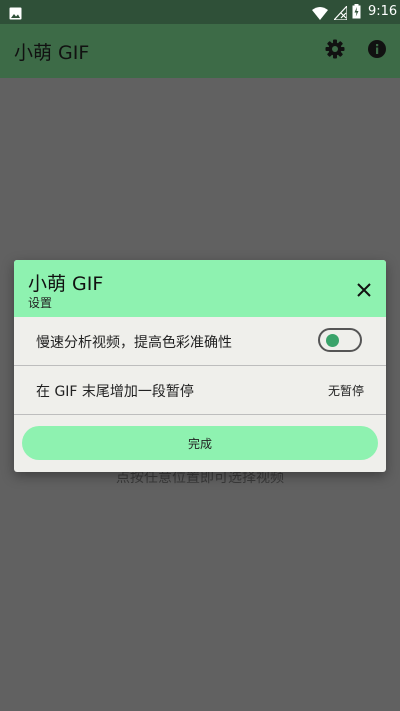  Describe the element at coordinates (134, 343) in the screenshot. I see `slow-analysis-label: 慢速分析视频，提高色彩准确性` at that location.